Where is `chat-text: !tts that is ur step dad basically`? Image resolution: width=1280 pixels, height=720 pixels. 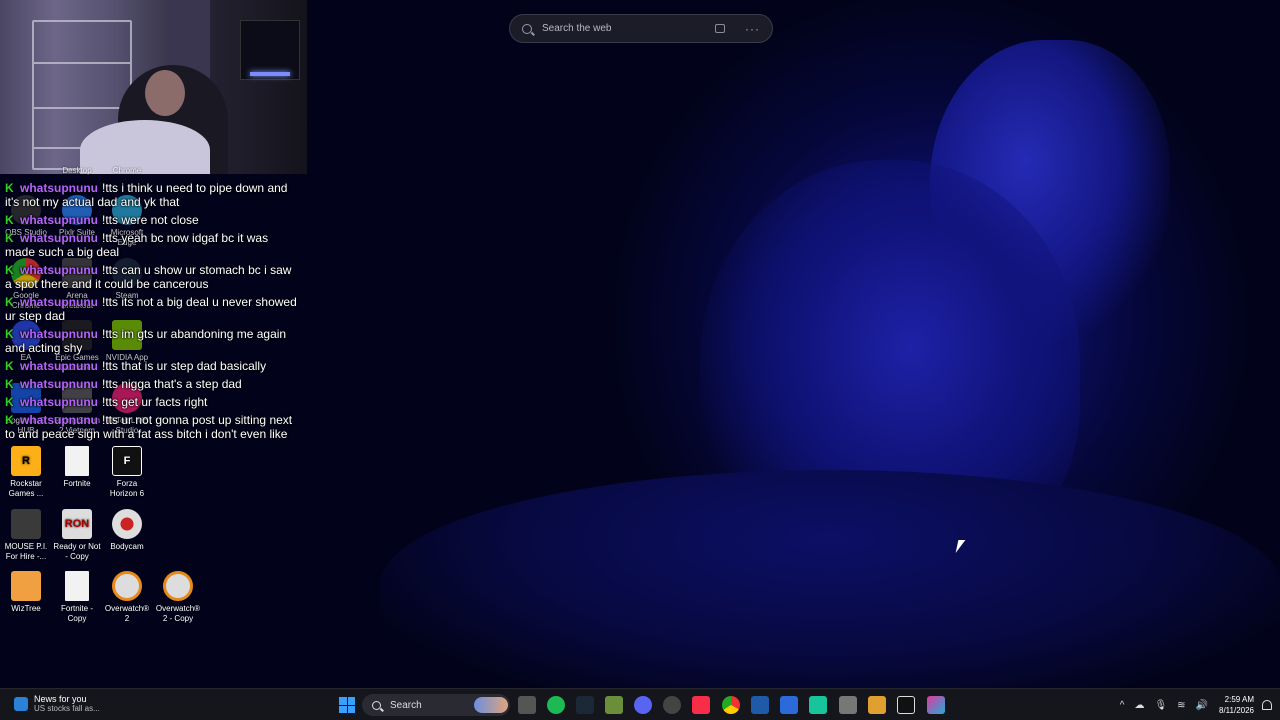
chat-text: !tts that is ur step dad basically is located at coordinates (184, 366).